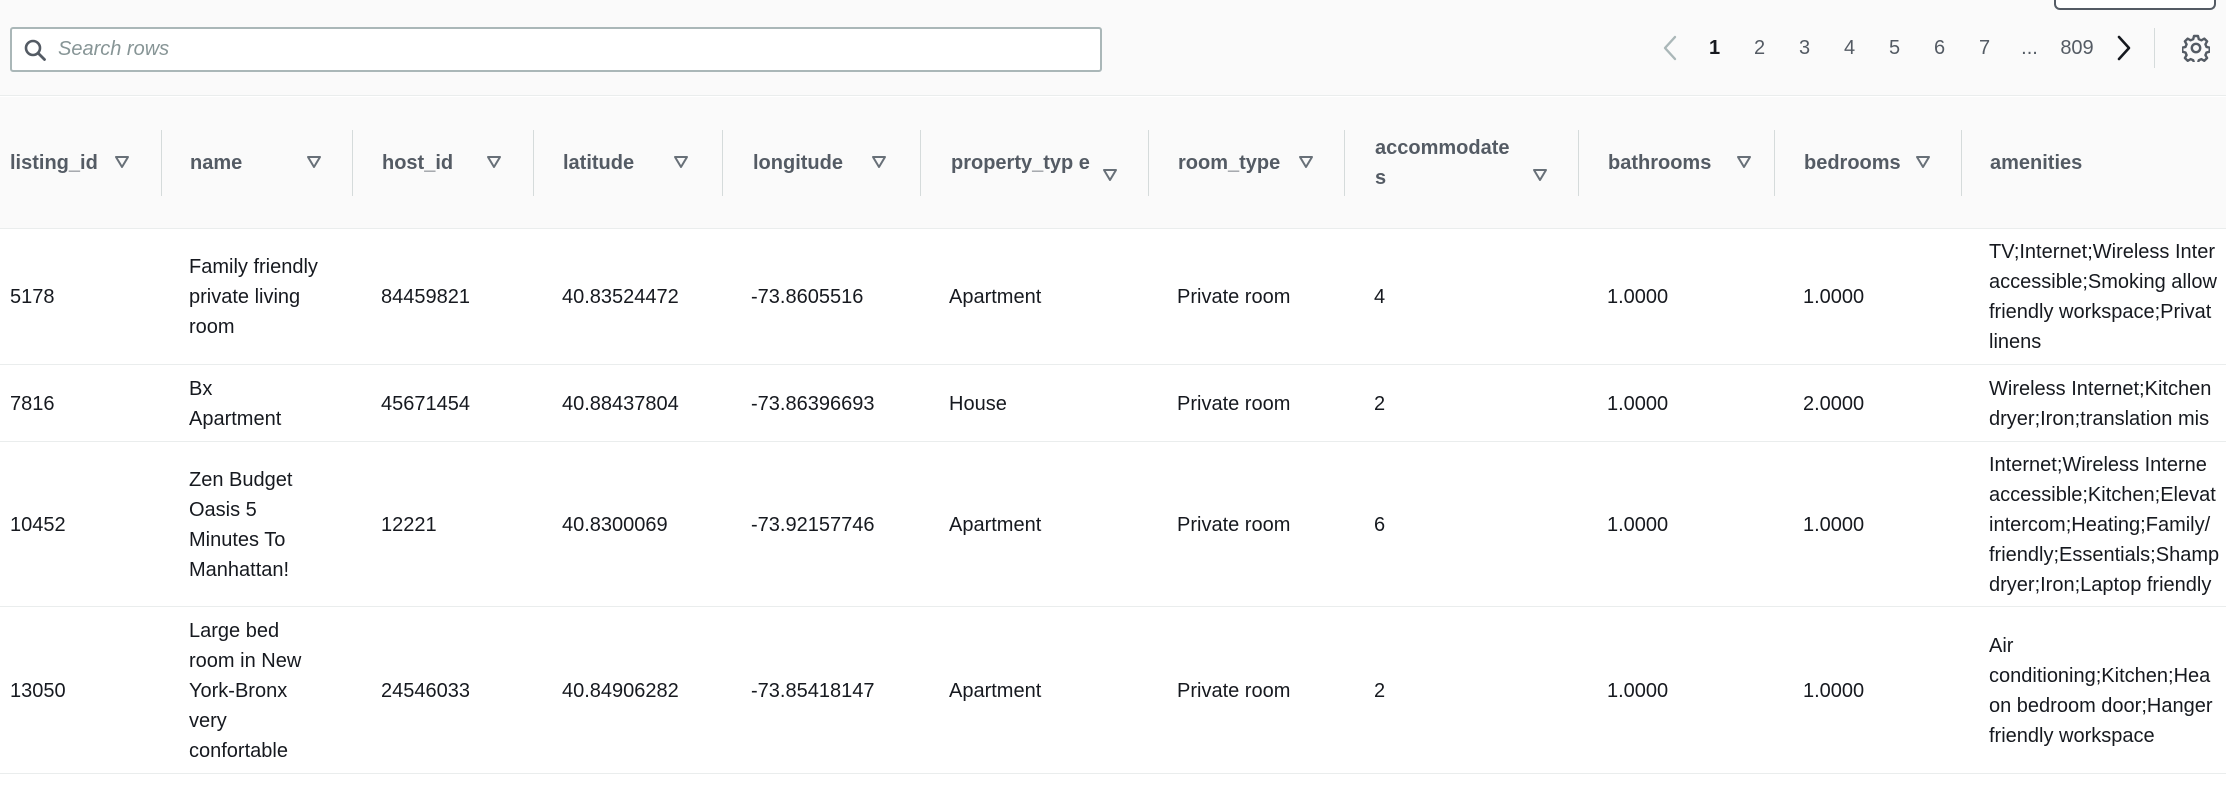 The height and width of the screenshot is (786, 2226). What do you see at coordinates (425, 690) in the screenshot?
I see `cell-host-id: 24546033` at bounding box center [425, 690].